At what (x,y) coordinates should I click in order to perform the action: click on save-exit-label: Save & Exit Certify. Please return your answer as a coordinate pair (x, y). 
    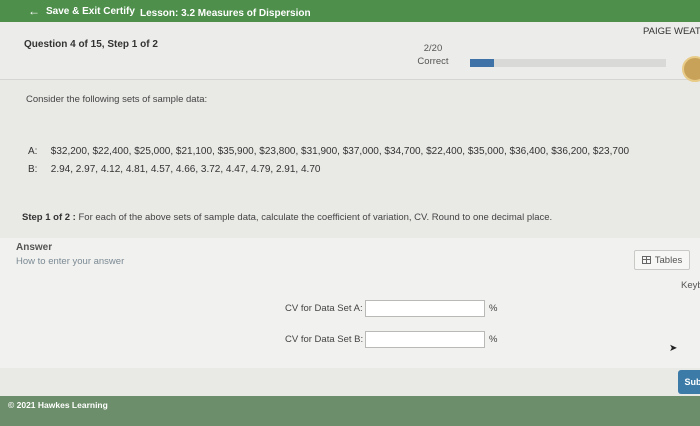
    Looking at the image, I should click on (90, 11).